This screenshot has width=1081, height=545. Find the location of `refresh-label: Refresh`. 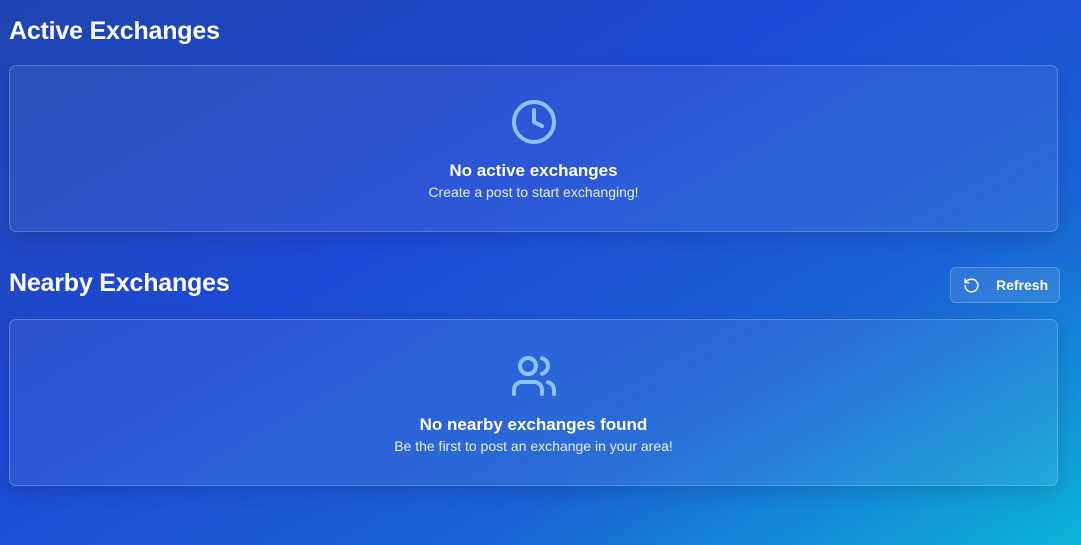

refresh-label: Refresh is located at coordinates (1022, 285).